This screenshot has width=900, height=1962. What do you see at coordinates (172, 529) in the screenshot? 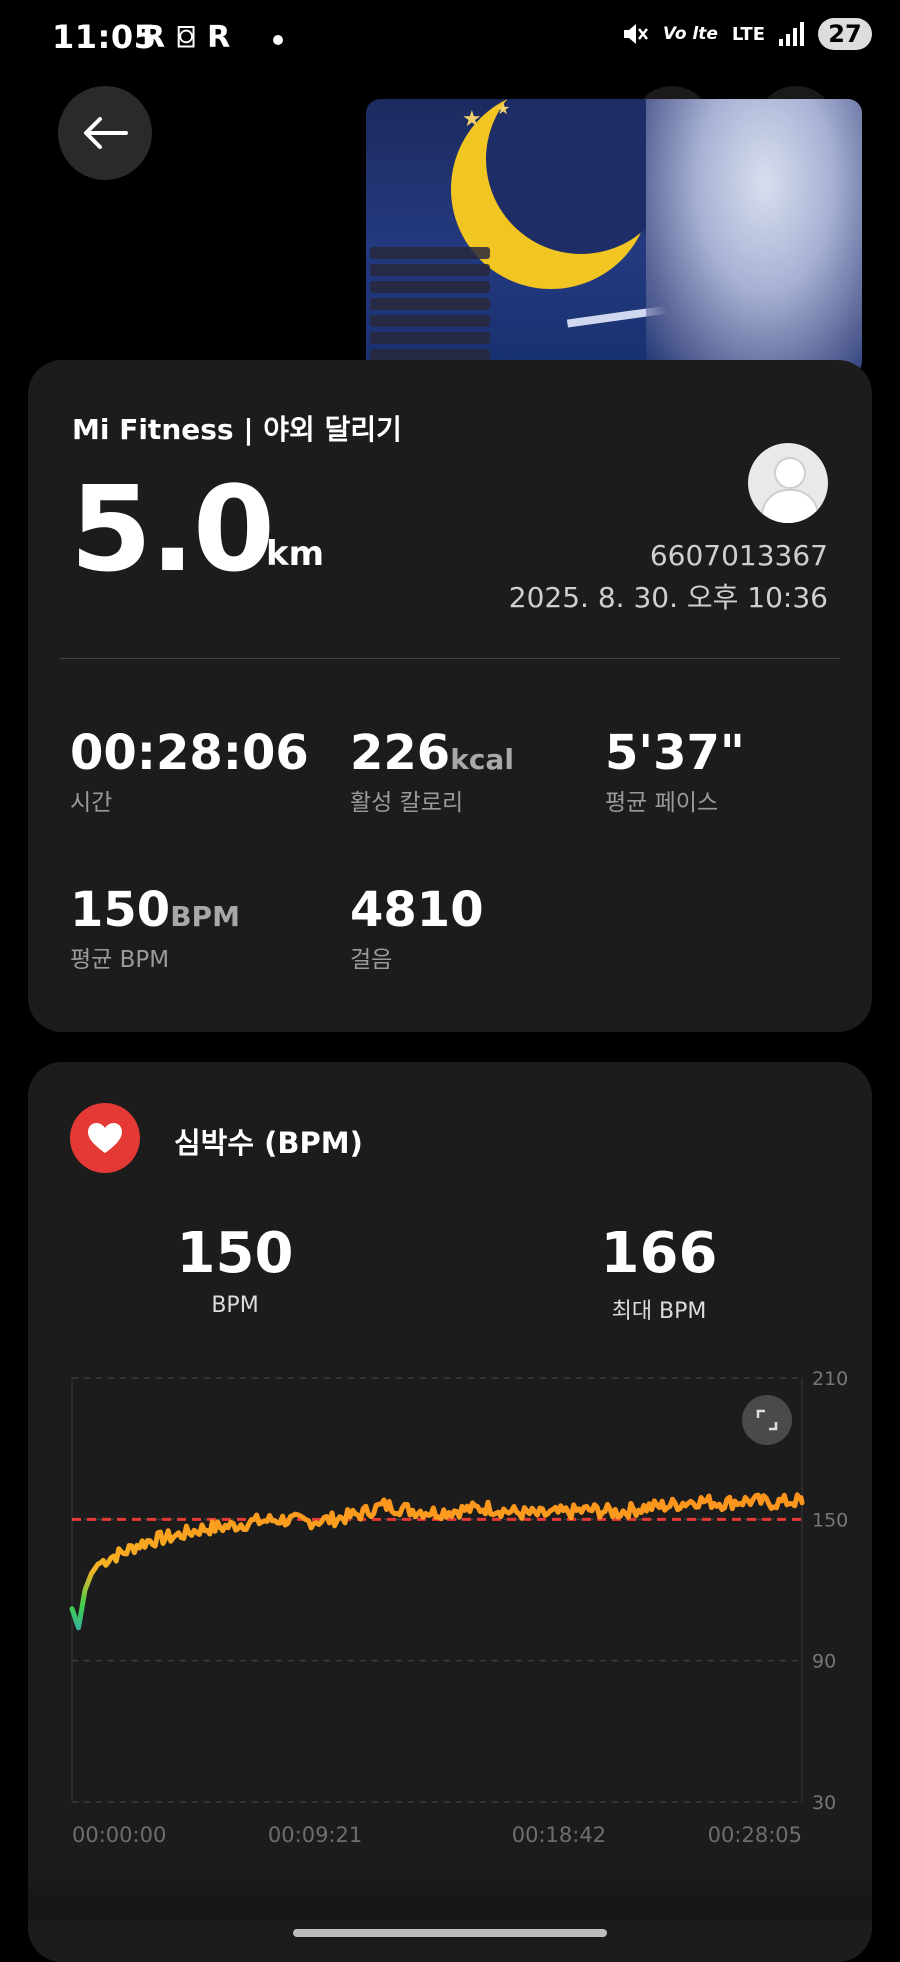
I see `distance-value: 5.0` at bounding box center [172, 529].